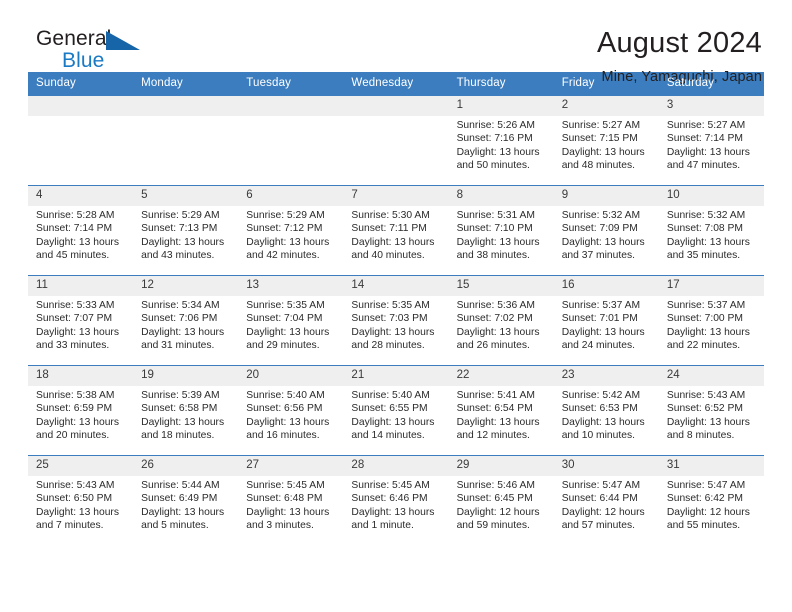 The width and height of the screenshot is (792, 612). What do you see at coordinates (179, 229) in the screenshot?
I see `sunset-text: Sunset: 7:13 PM` at bounding box center [179, 229].